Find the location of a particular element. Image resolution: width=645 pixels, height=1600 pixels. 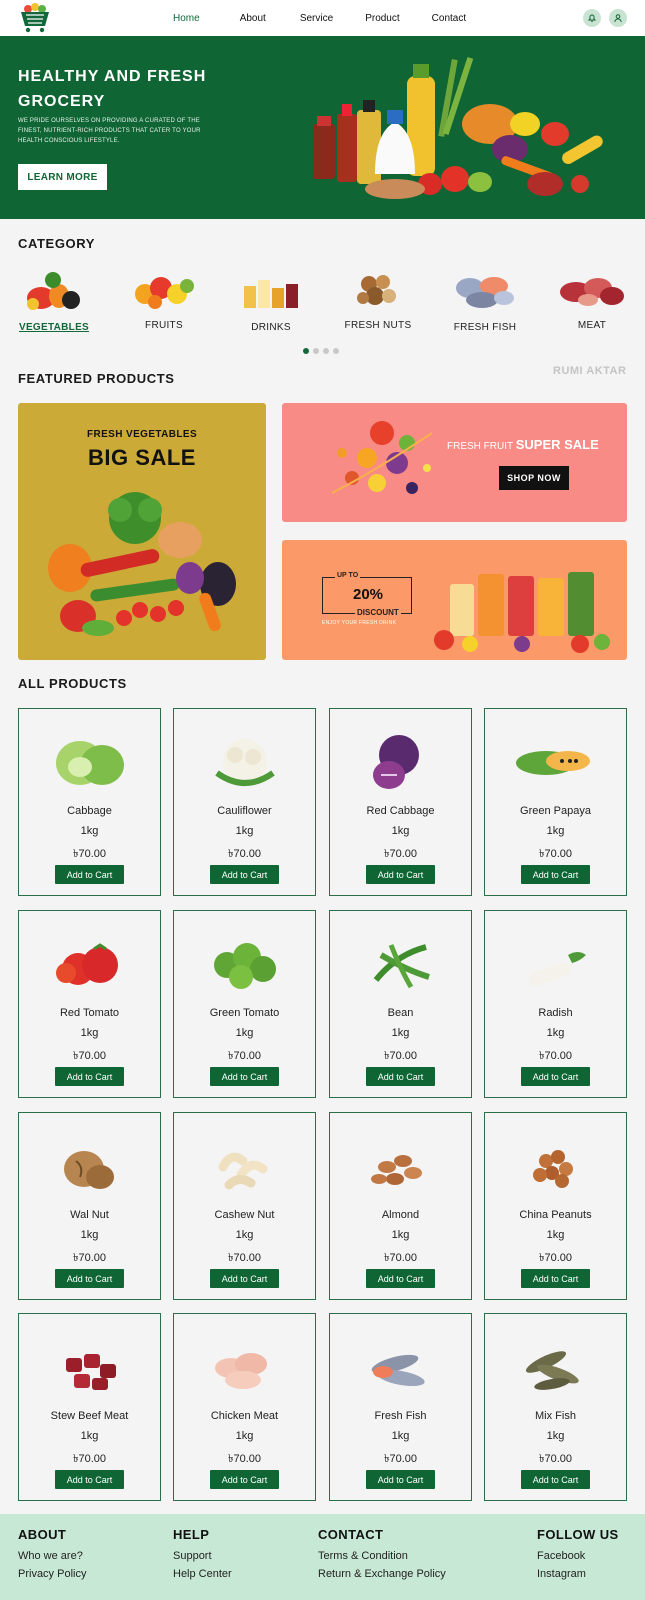

product-card: Green Tomato 1kg ৳70.00 Add to Cart is located at coordinates (244, 1004).